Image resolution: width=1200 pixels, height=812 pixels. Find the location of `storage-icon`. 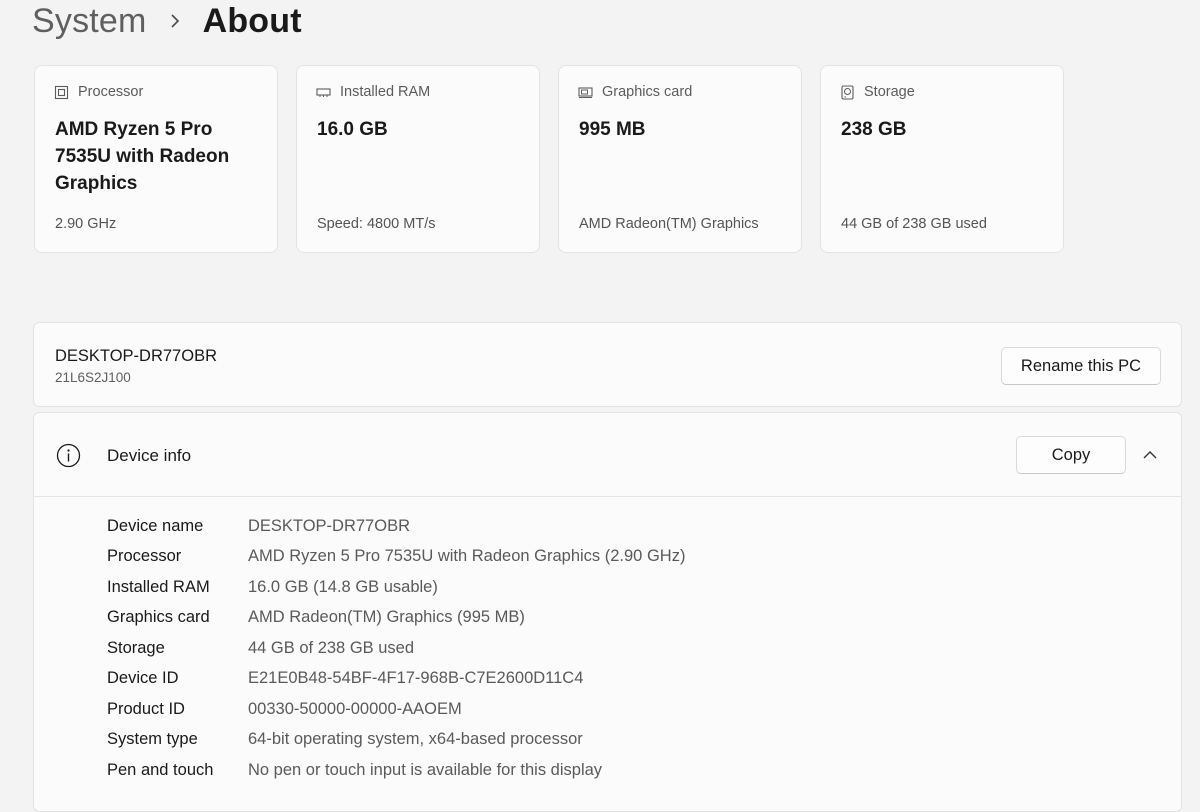

storage-icon is located at coordinates (847, 92).